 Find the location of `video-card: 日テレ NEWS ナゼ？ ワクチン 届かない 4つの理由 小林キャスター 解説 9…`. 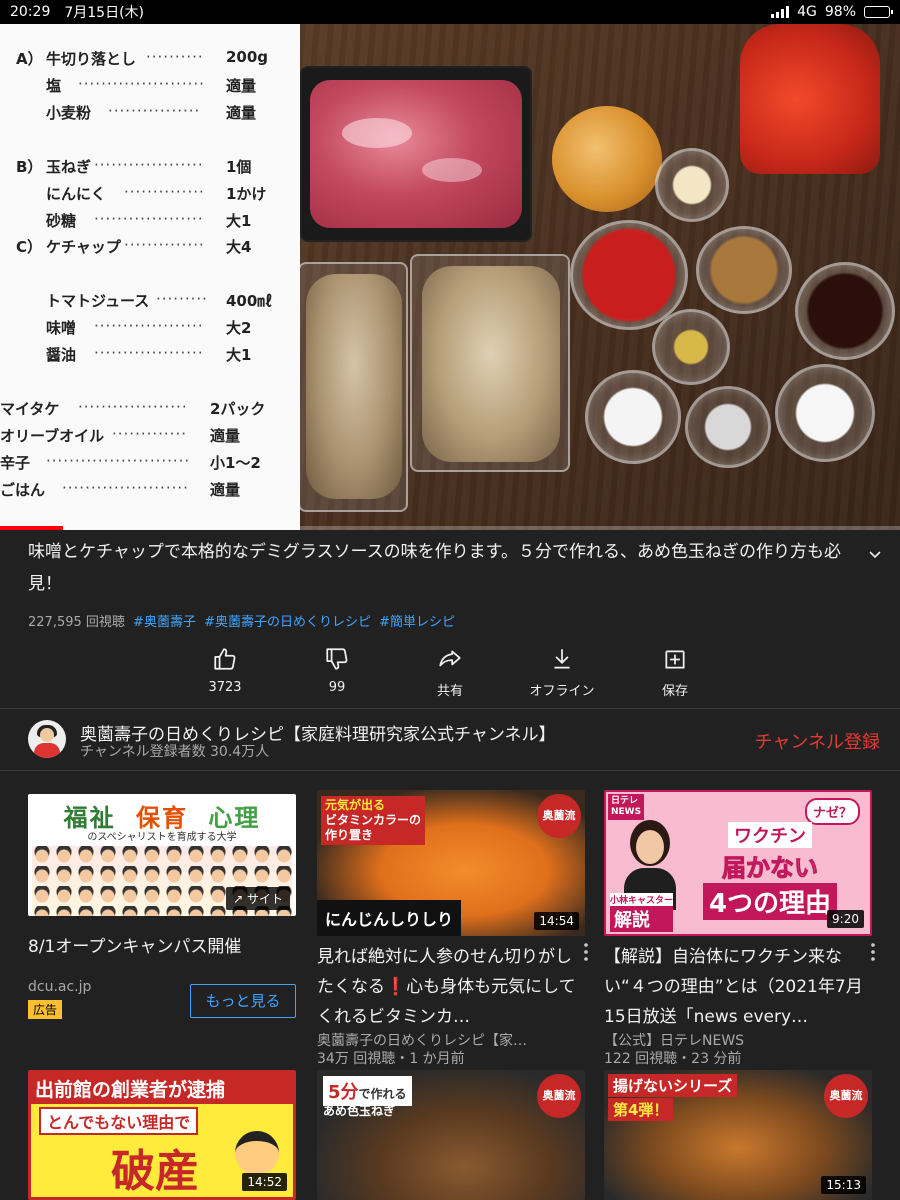

video-card: 日テレ NEWS ナゼ？ ワクチン 届かない 4つの理由 小林キャスター 解説 9… is located at coordinates (739, 929).